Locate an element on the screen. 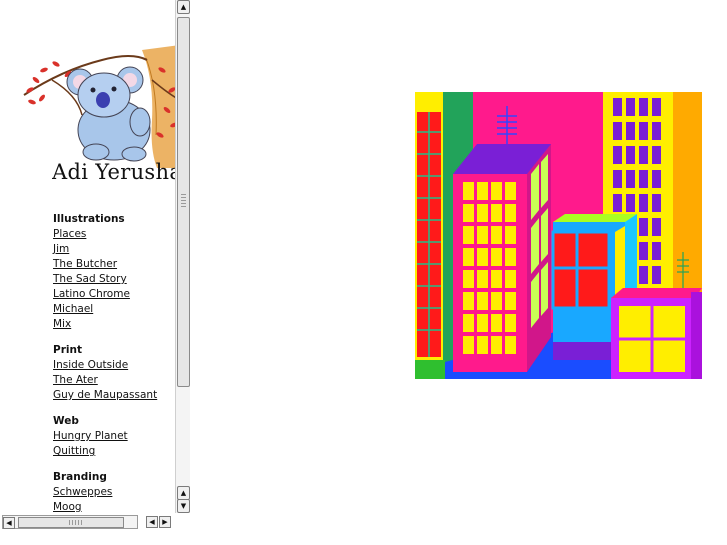  vertical-scroll-thumb is located at coordinates (183, 202).